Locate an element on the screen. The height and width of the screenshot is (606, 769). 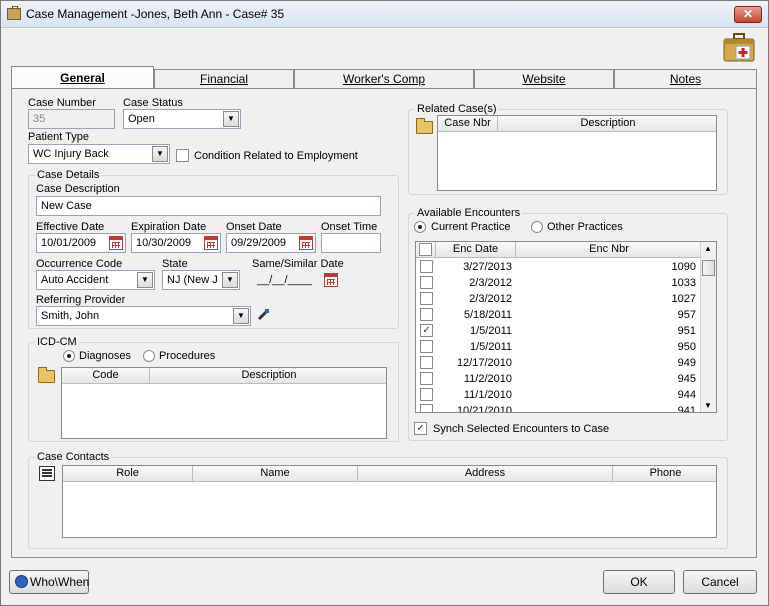
encounter-row: 2/3/2012 1033 is located at coordinates (560, 283).